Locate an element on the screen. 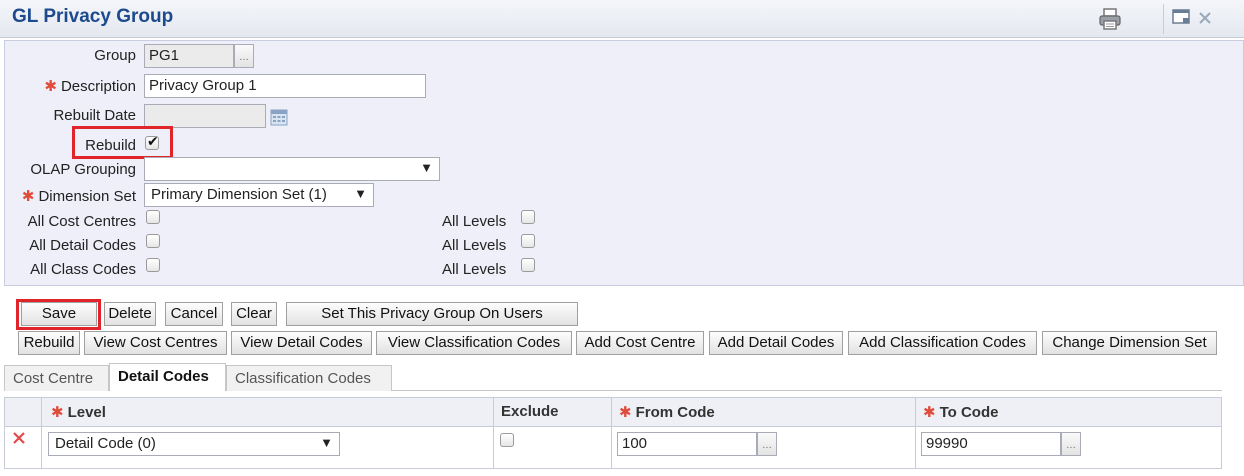  delete-button: Delete is located at coordinates (130, 314).